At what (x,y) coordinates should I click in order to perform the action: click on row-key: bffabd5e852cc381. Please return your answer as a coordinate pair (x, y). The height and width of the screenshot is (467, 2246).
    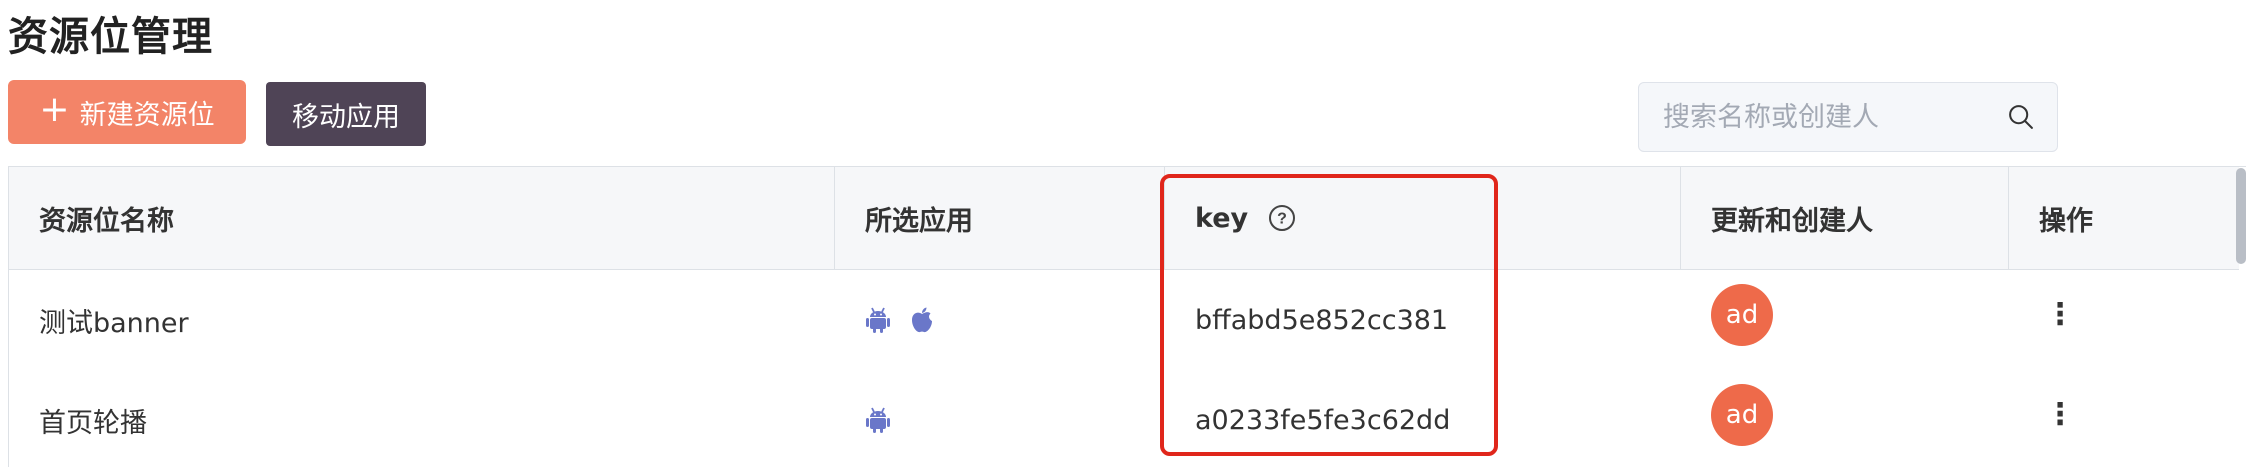
    Looking at the image, I should click on (1322, 320).